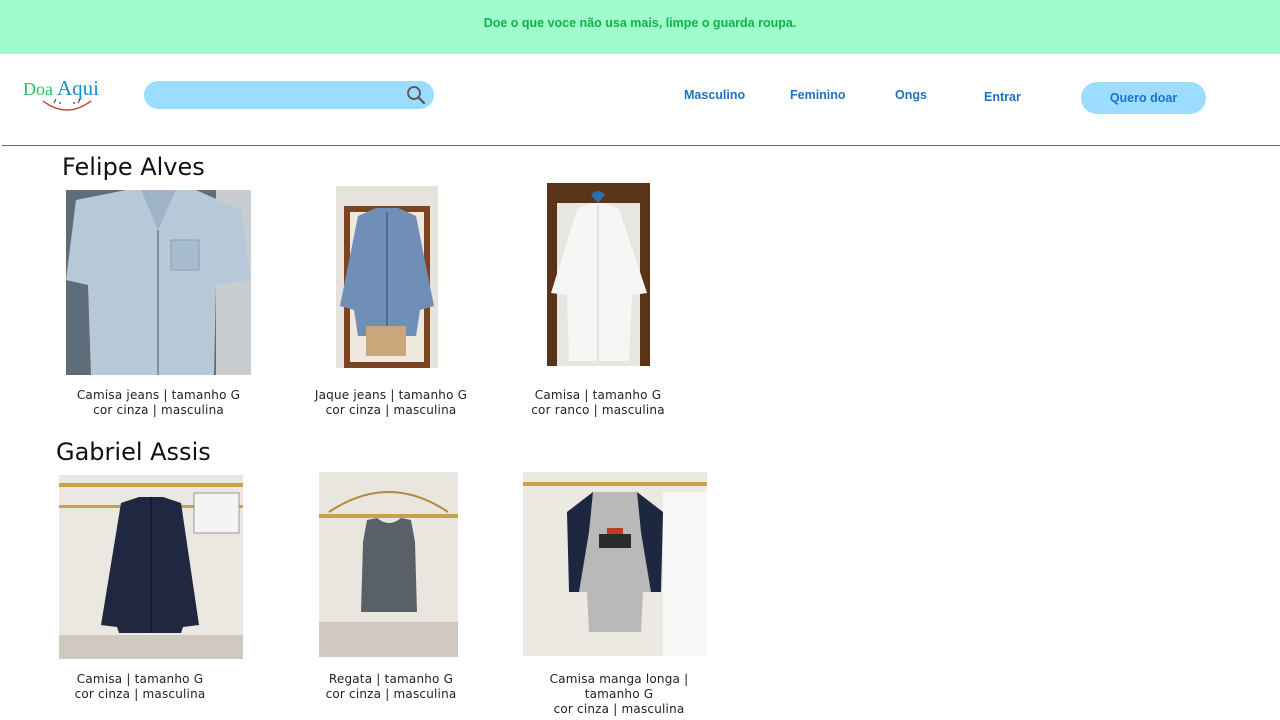 The width and height of the screenshot is (1280, 720). What do you see at coordinates (158, 395) in the screenshot?
I see `item-caption-line1: Camisa jeans | tamanho G` at bounding box center [158, 395].